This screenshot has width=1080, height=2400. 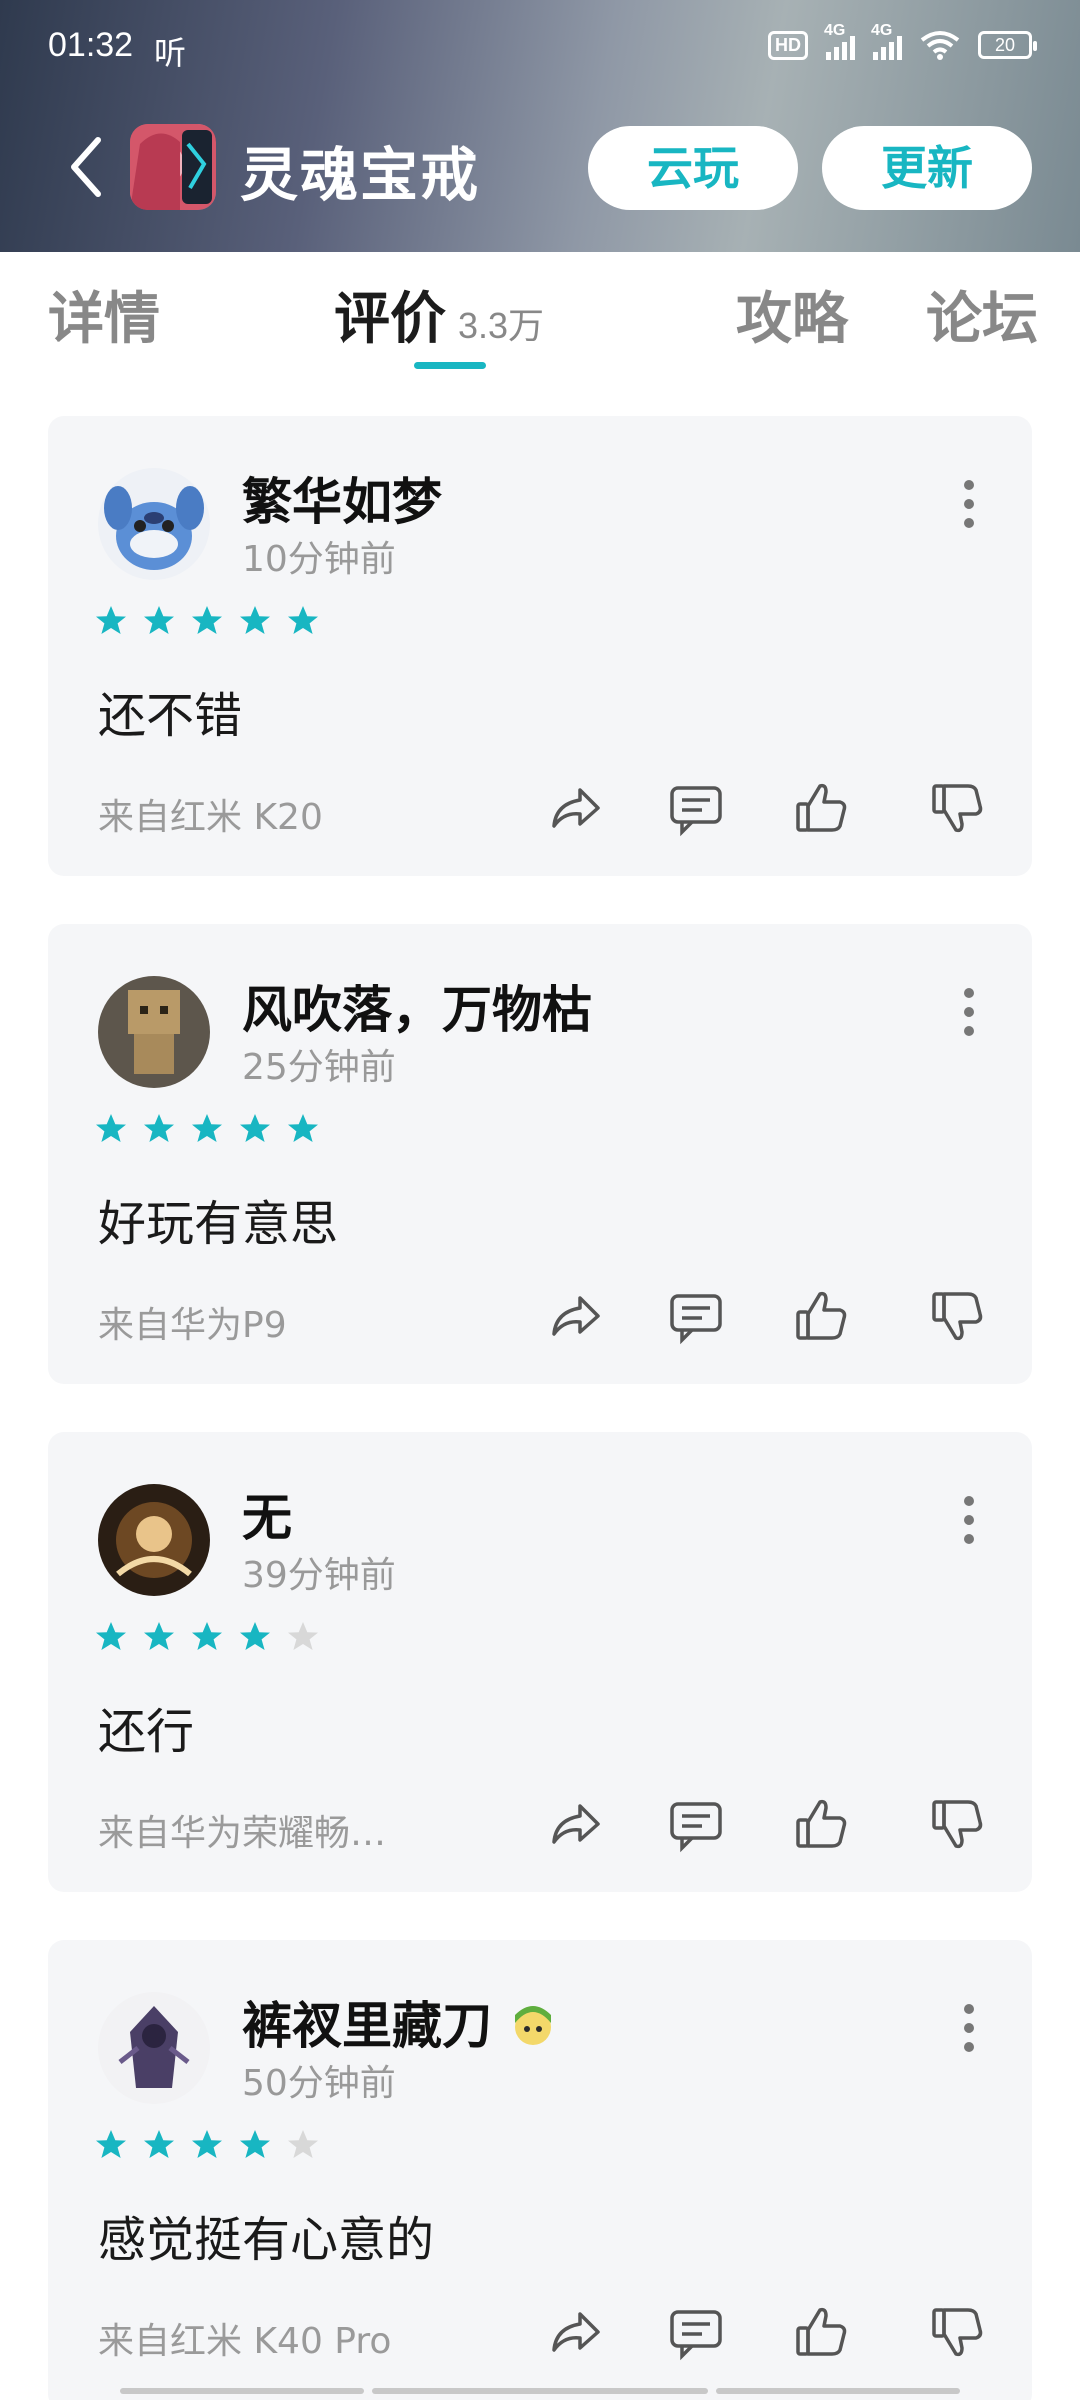 I want to click on review-username: 风吹落，万物枯, so click(x=417, y=1006).